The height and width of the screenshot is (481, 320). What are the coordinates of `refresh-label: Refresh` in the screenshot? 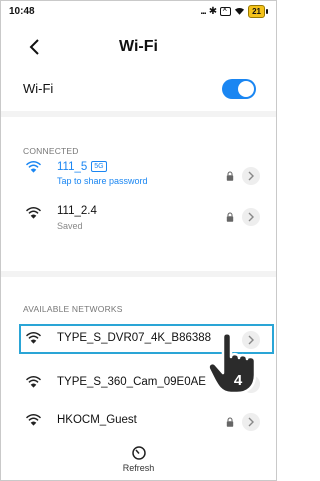 It's located at (138, 468).